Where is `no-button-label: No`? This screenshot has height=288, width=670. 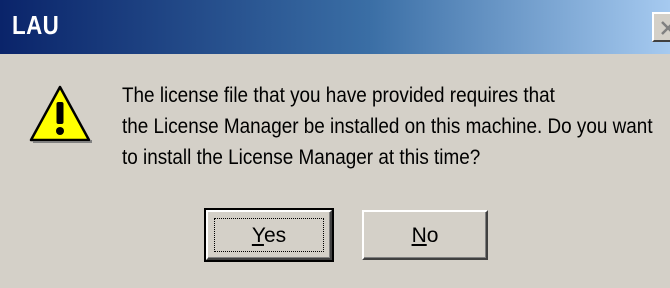
no-button-label: No is located at coordinates (425, 236).